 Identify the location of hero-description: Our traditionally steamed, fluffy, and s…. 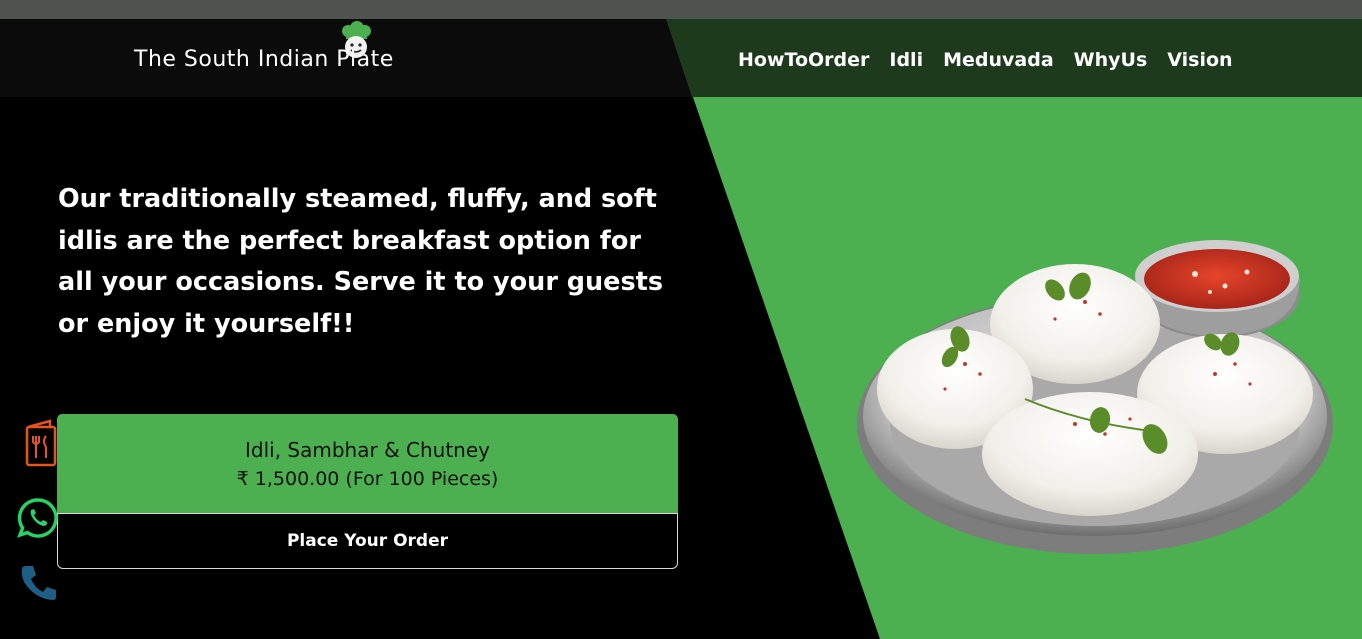
(361, 261).